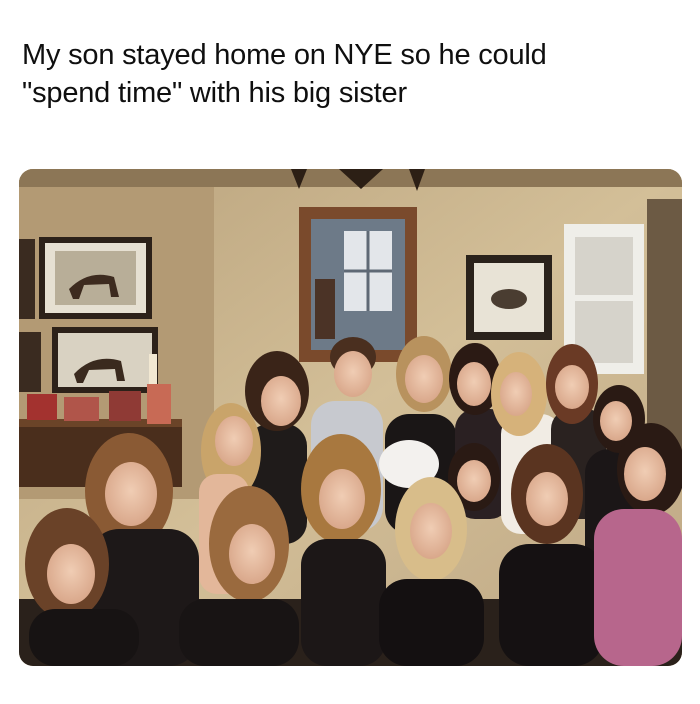  What do you see at coordinates (153, 369) in the screenshot?
I see `candle` at bounding box center [153, 369].